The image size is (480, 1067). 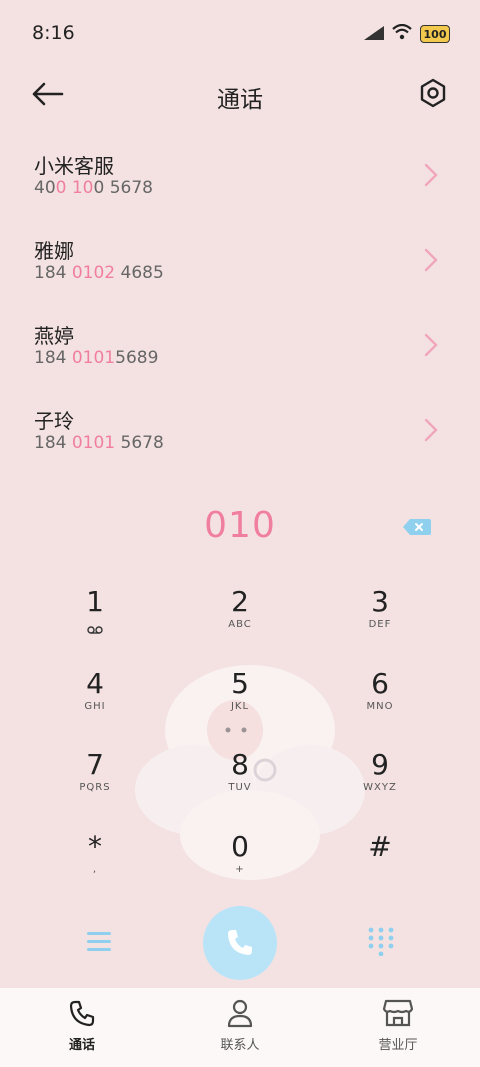 I want to click on key-digit: 1, so click(x=95, y=601).